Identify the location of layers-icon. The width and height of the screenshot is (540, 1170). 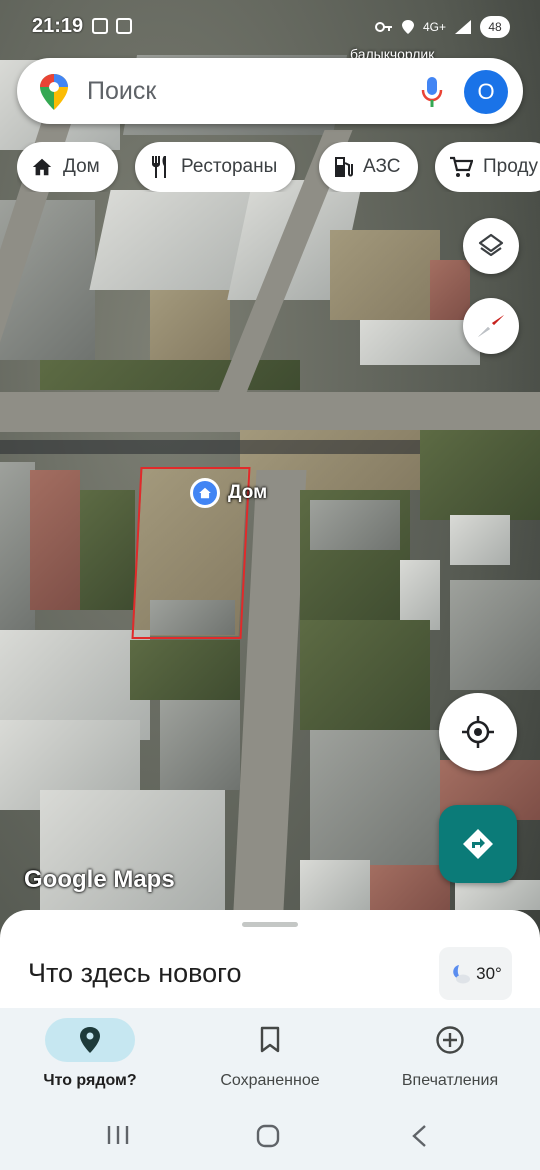
(491, 245).